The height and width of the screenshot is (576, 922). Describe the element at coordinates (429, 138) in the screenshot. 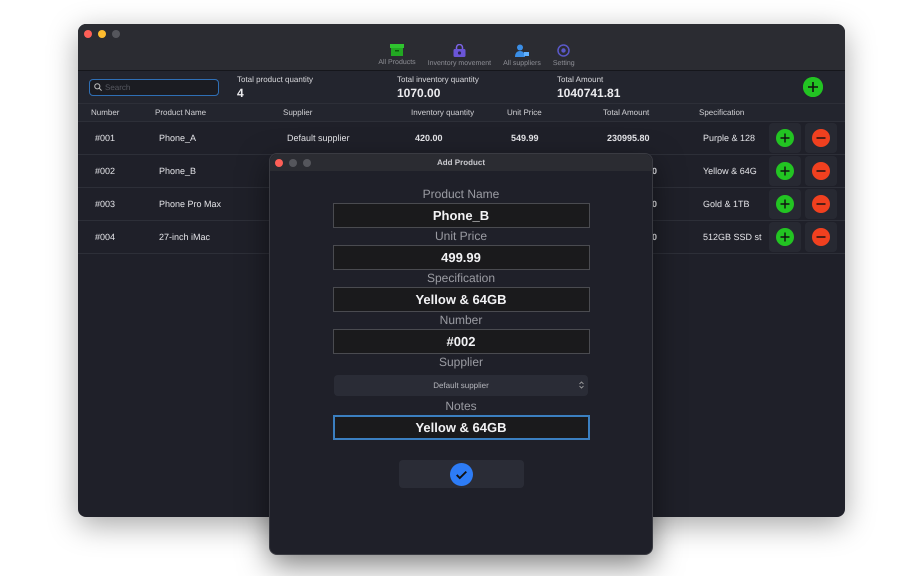

I see `table-cell-text: 420.00` at that location.